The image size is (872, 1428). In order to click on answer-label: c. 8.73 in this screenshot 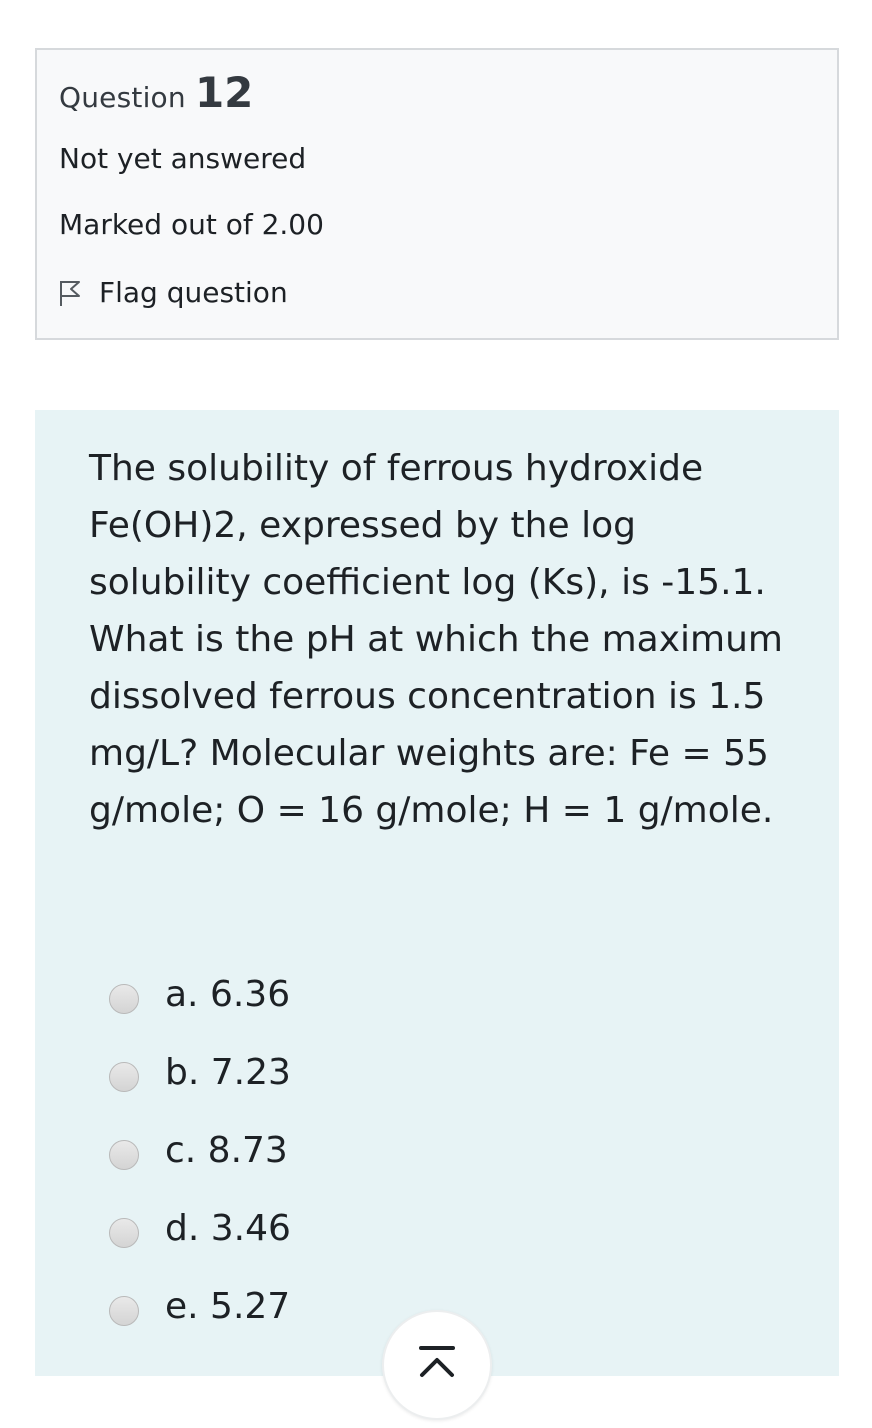, I will do `click(226, 1150)`.